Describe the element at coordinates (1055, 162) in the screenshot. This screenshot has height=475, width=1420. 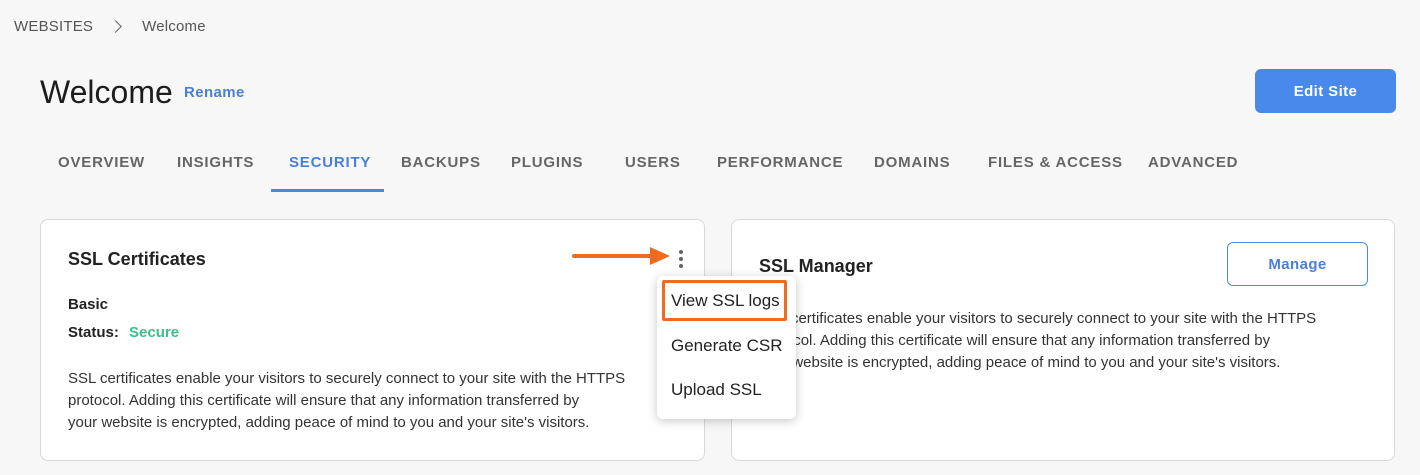
I see `tab-files-access: FILES & ACCESS` at that location.